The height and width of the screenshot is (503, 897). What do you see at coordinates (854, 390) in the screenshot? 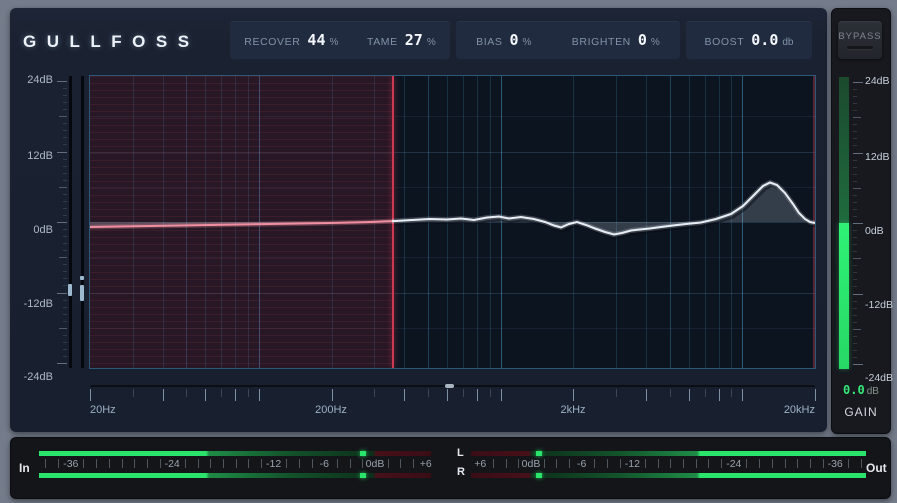
I see `gain-value: 0.0` at bounding box center [854, 390].